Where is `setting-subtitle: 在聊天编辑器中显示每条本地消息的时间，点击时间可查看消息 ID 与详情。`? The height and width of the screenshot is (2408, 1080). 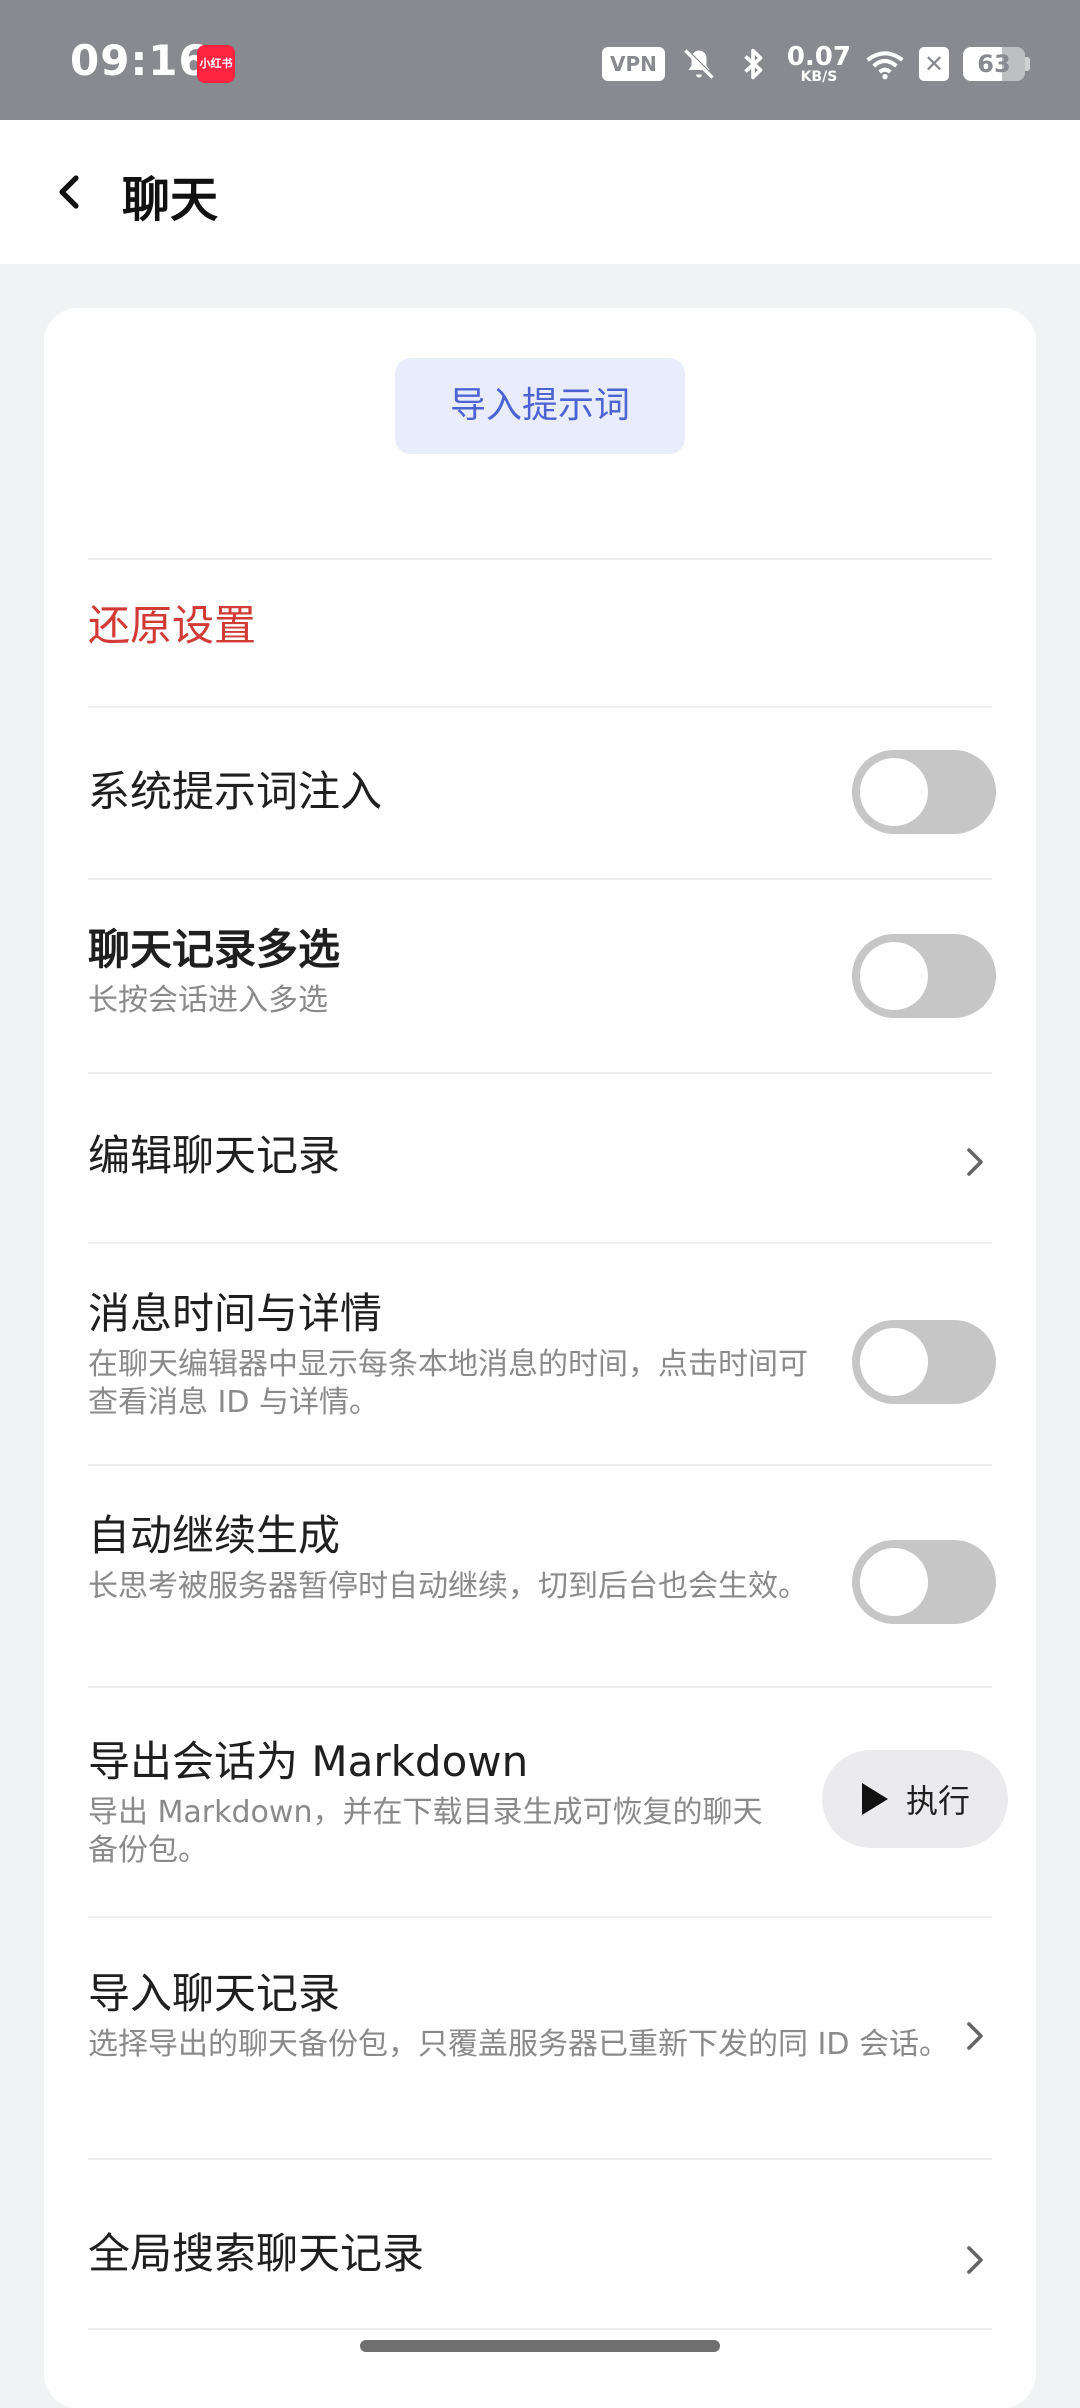 setting-subtitle: 在聊天编辑器中显示每条本地消息的时间，点击时间可查看消息 ID 与详情。 is located at coordinates (448, 1383).